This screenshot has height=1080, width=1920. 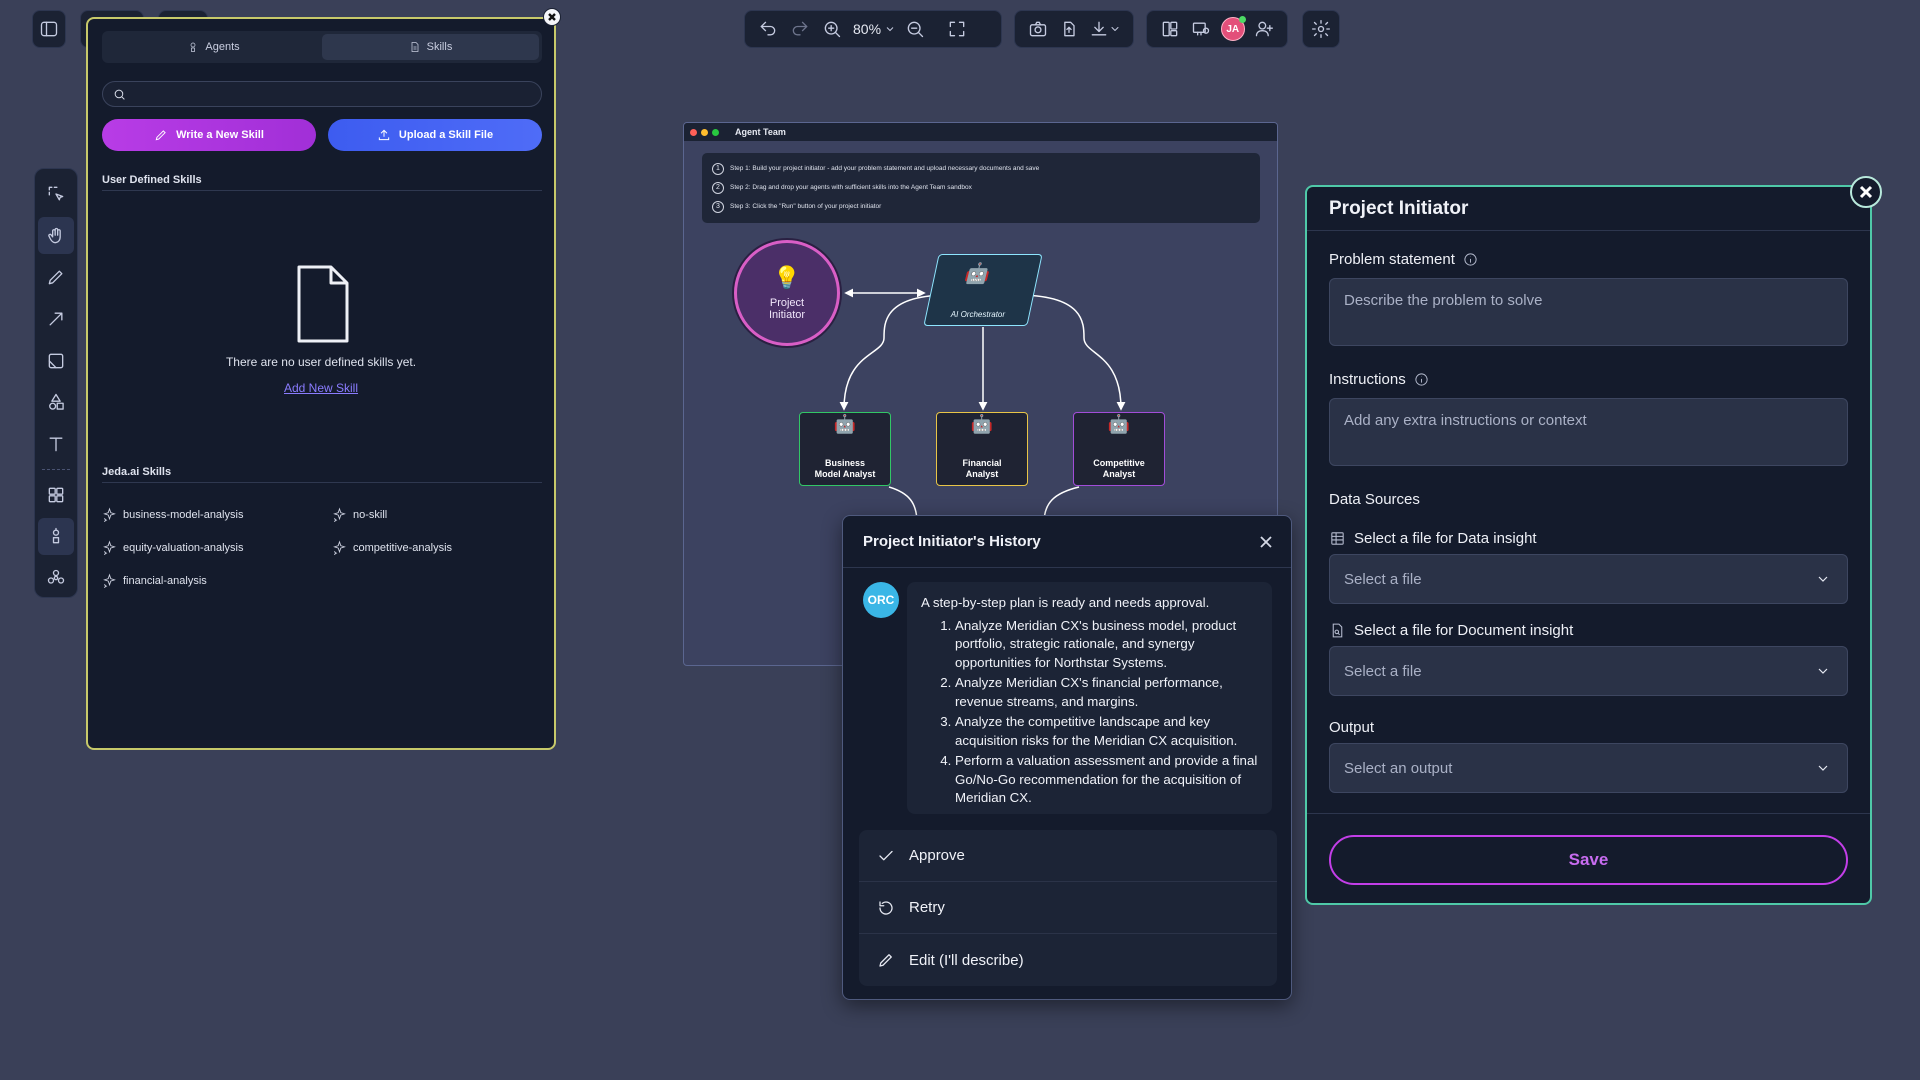 I want to click on business-model-analyst-node: 🤖 Business Model Analyst, so click(x=845, y=449).